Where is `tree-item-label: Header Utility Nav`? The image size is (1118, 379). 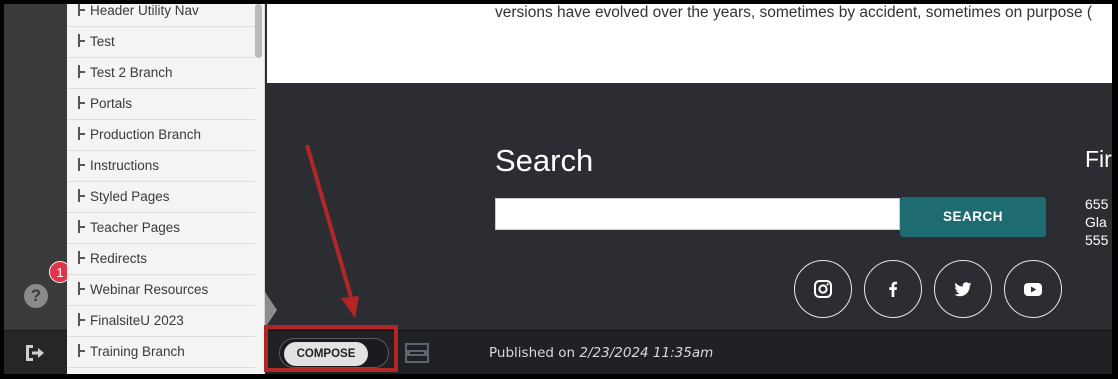
tree-item-label: Header Utility Nav is located at coordinates (144, 11).